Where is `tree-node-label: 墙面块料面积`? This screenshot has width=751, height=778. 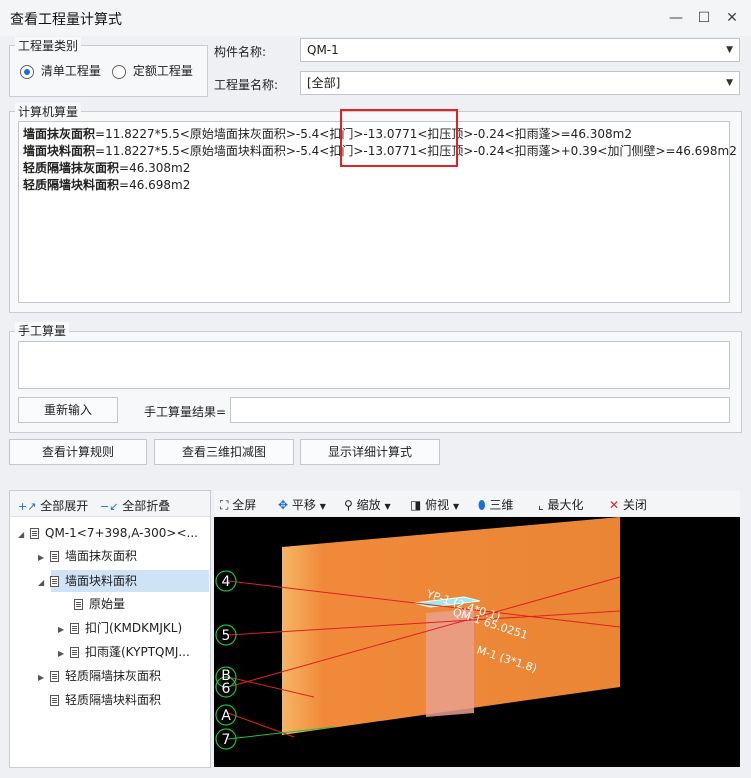
tree-node-label: 墙面块料面积 is located at coordinates (101, 581).